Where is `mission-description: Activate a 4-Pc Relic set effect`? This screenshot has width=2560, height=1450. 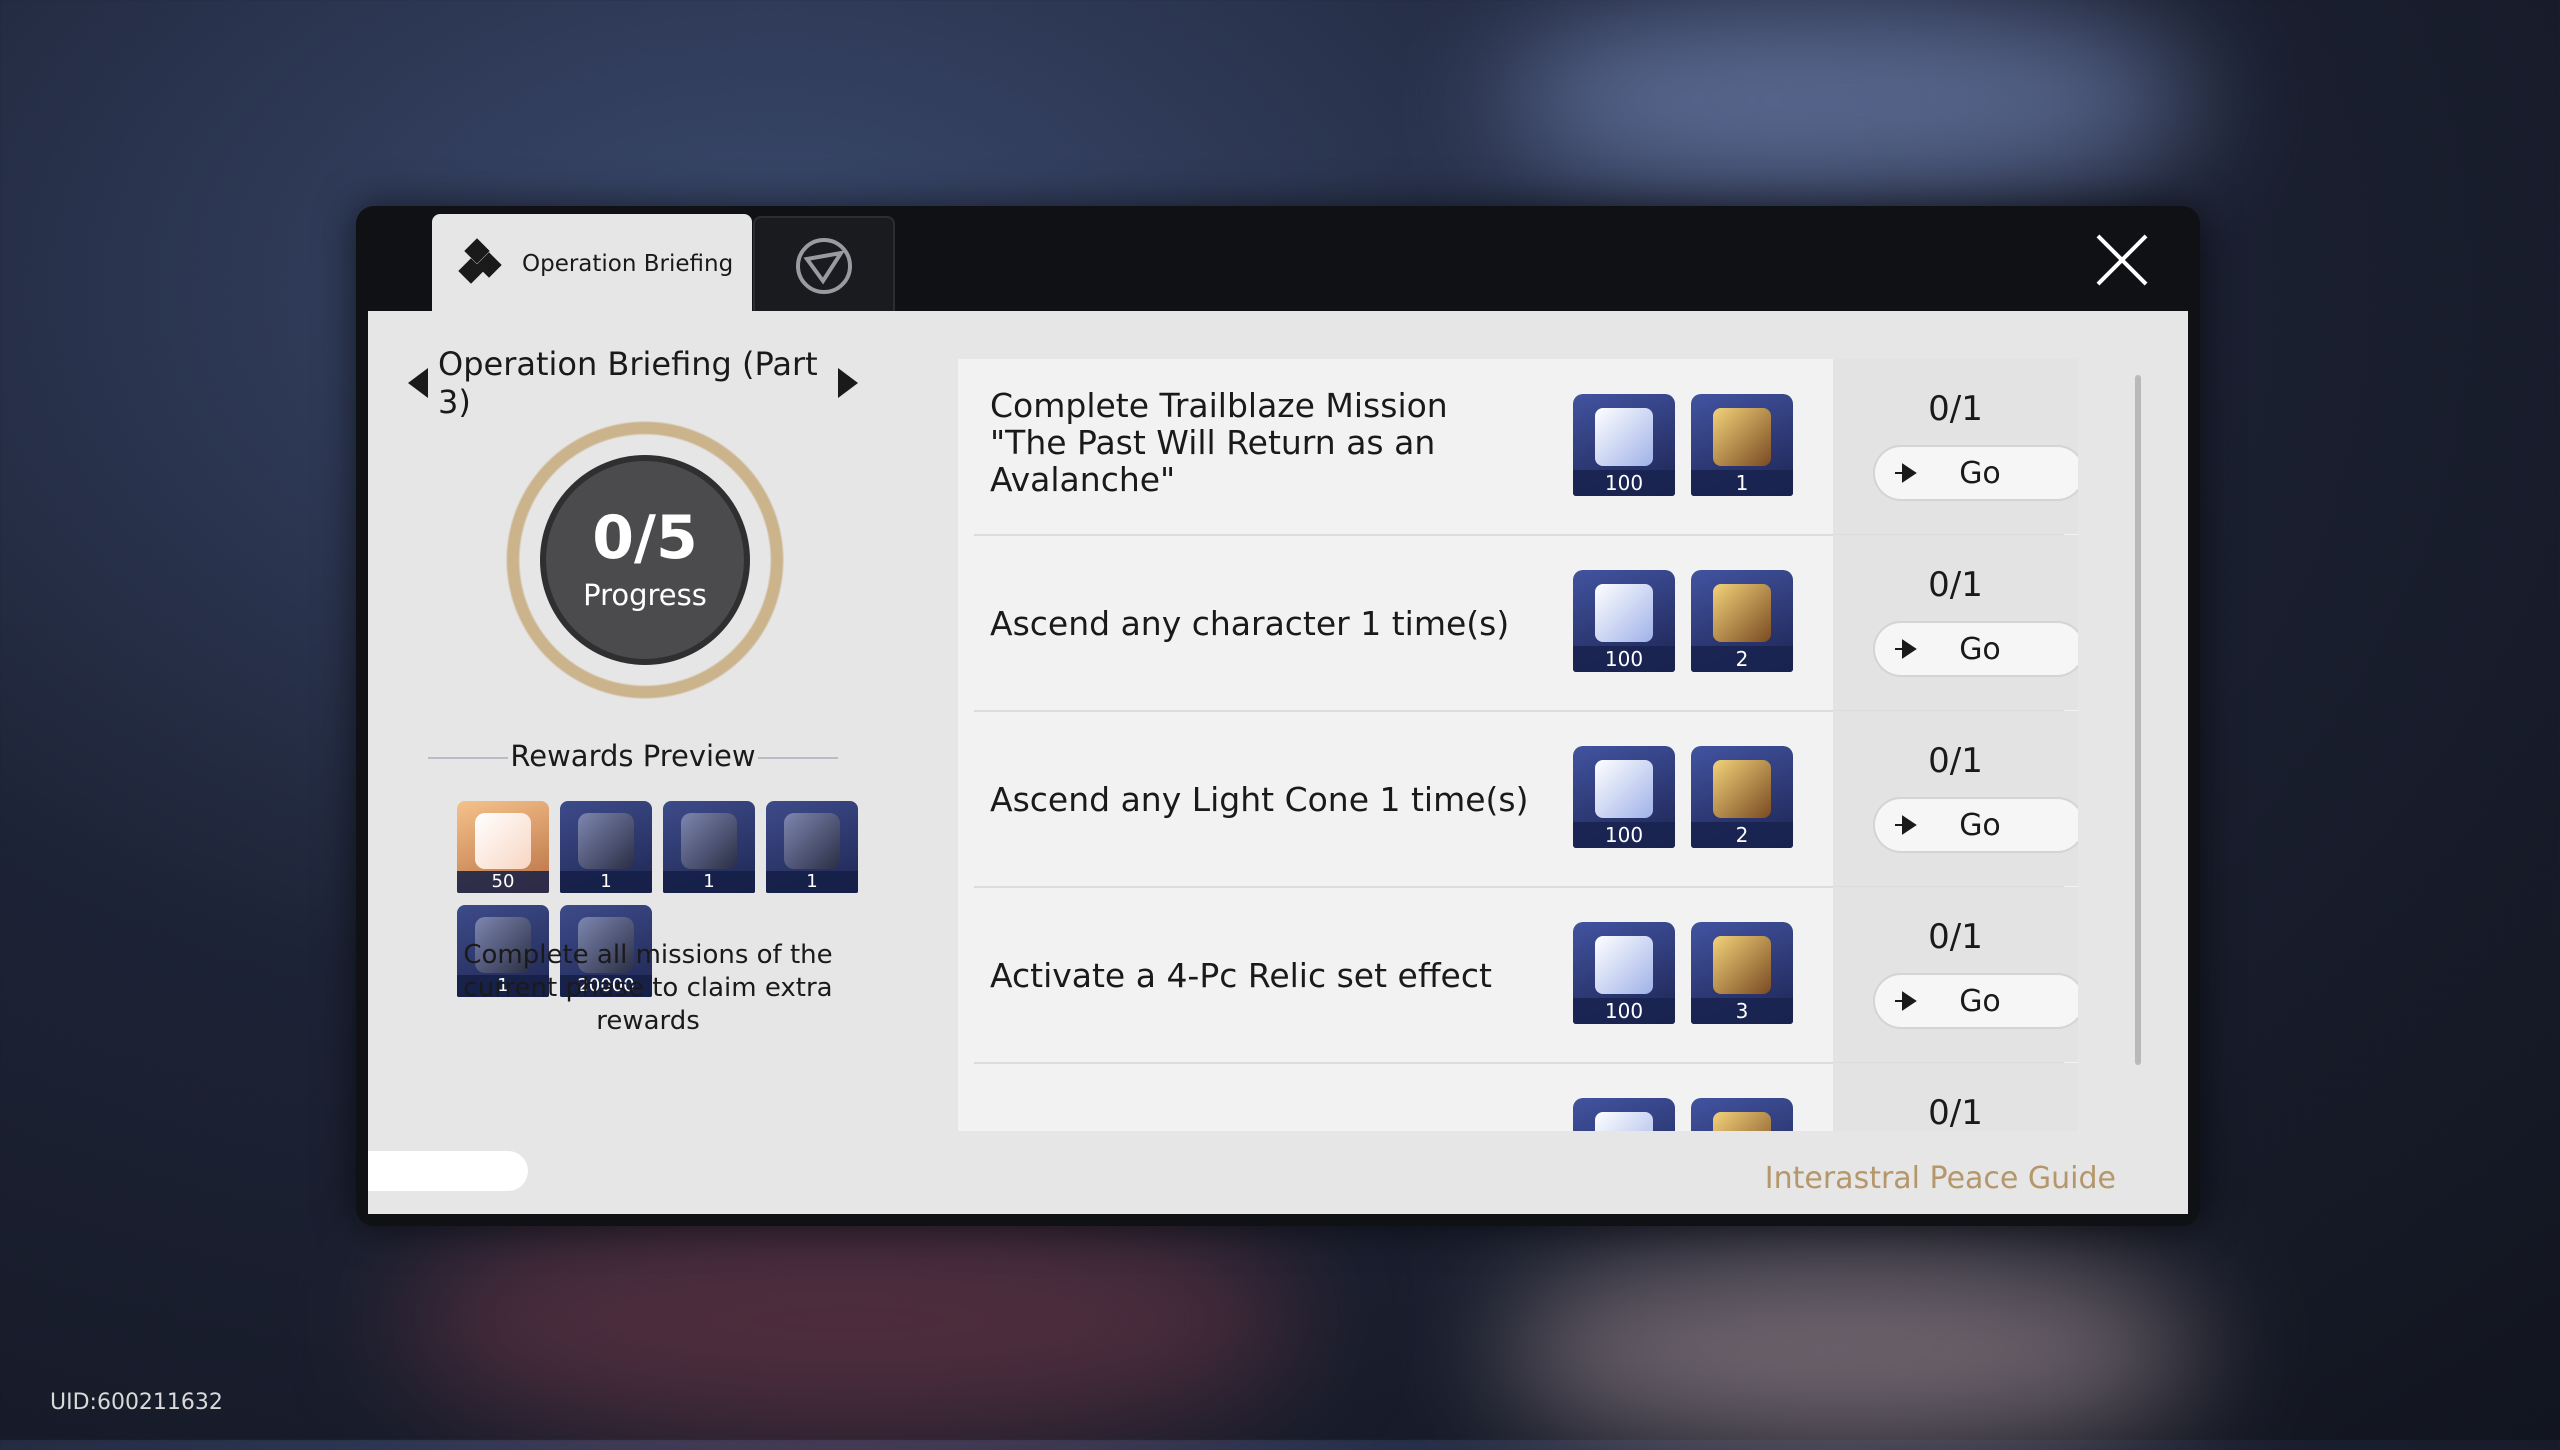
mission-description: Activate a 4-Pc Relic set effect is located at coordinates (1241, 975).